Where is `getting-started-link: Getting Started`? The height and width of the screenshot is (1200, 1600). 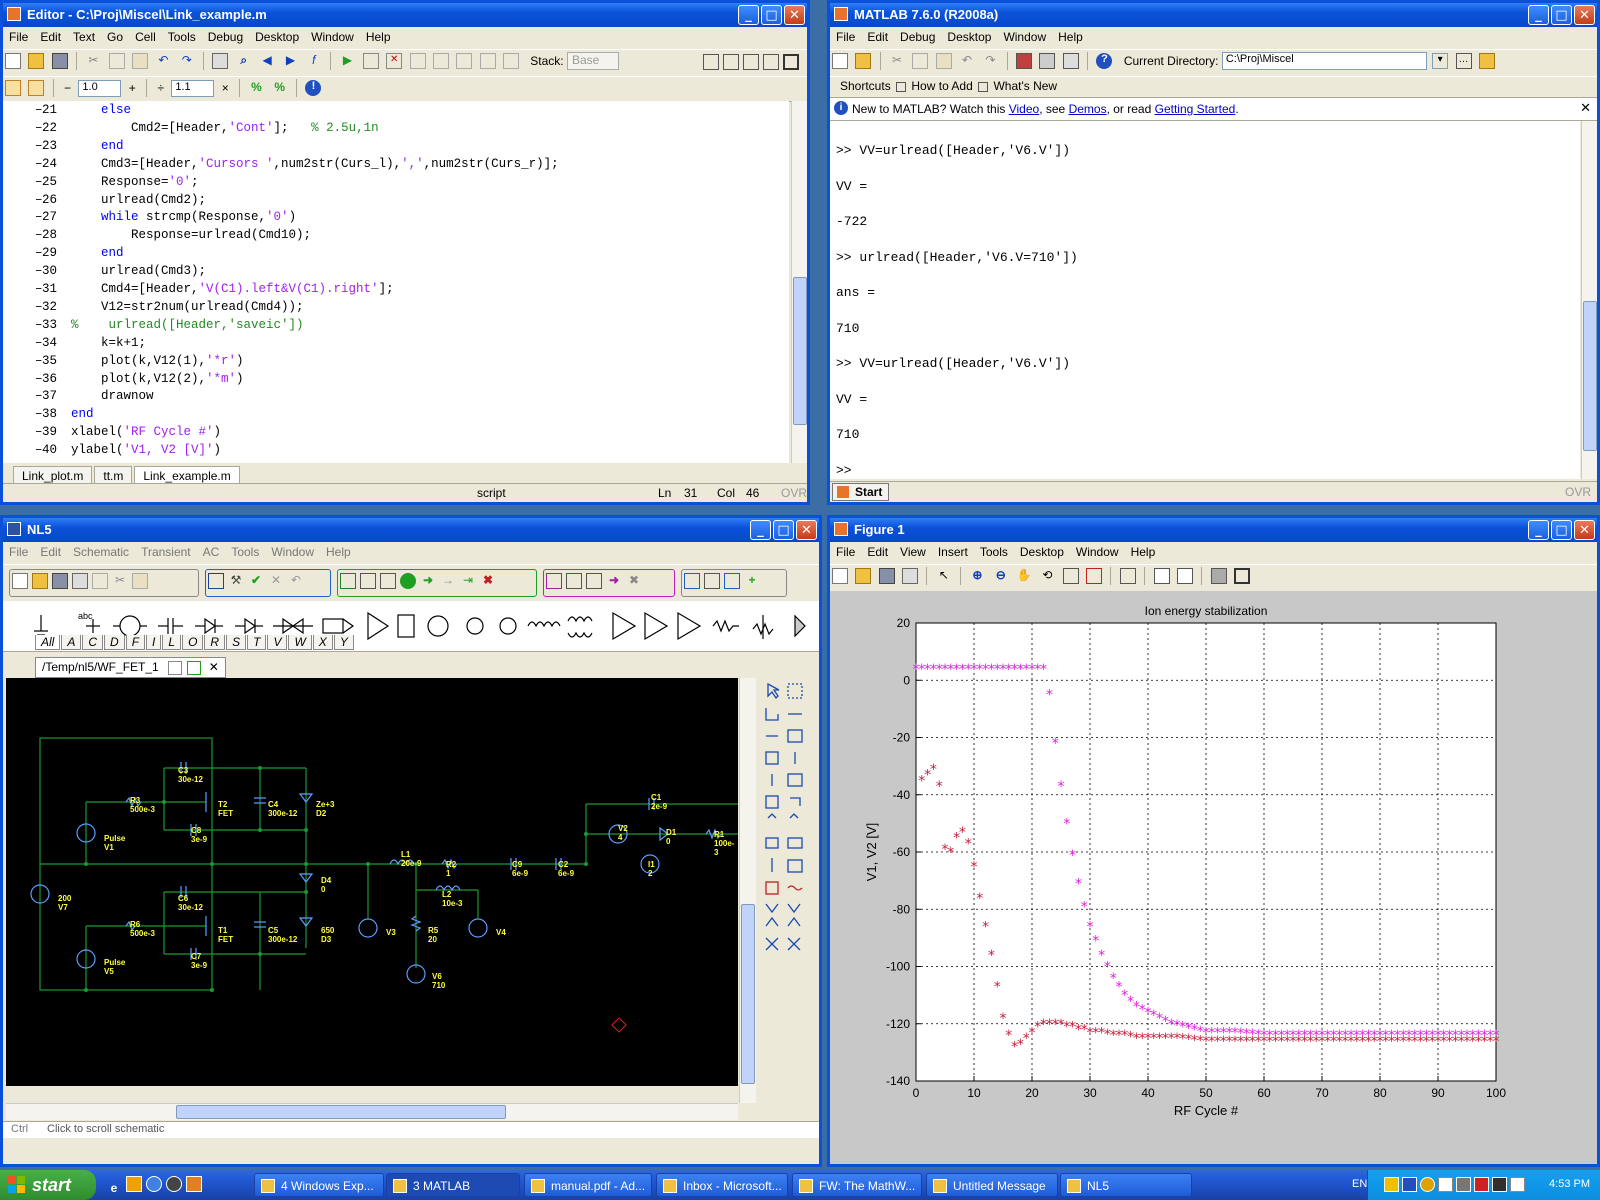 getting-started-link: Getting Started is located at coordinates (1195, 109).